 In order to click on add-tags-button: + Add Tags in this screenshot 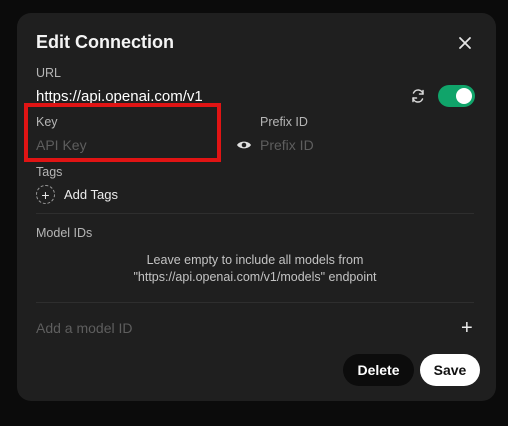, I will do `click(77, 194)`.